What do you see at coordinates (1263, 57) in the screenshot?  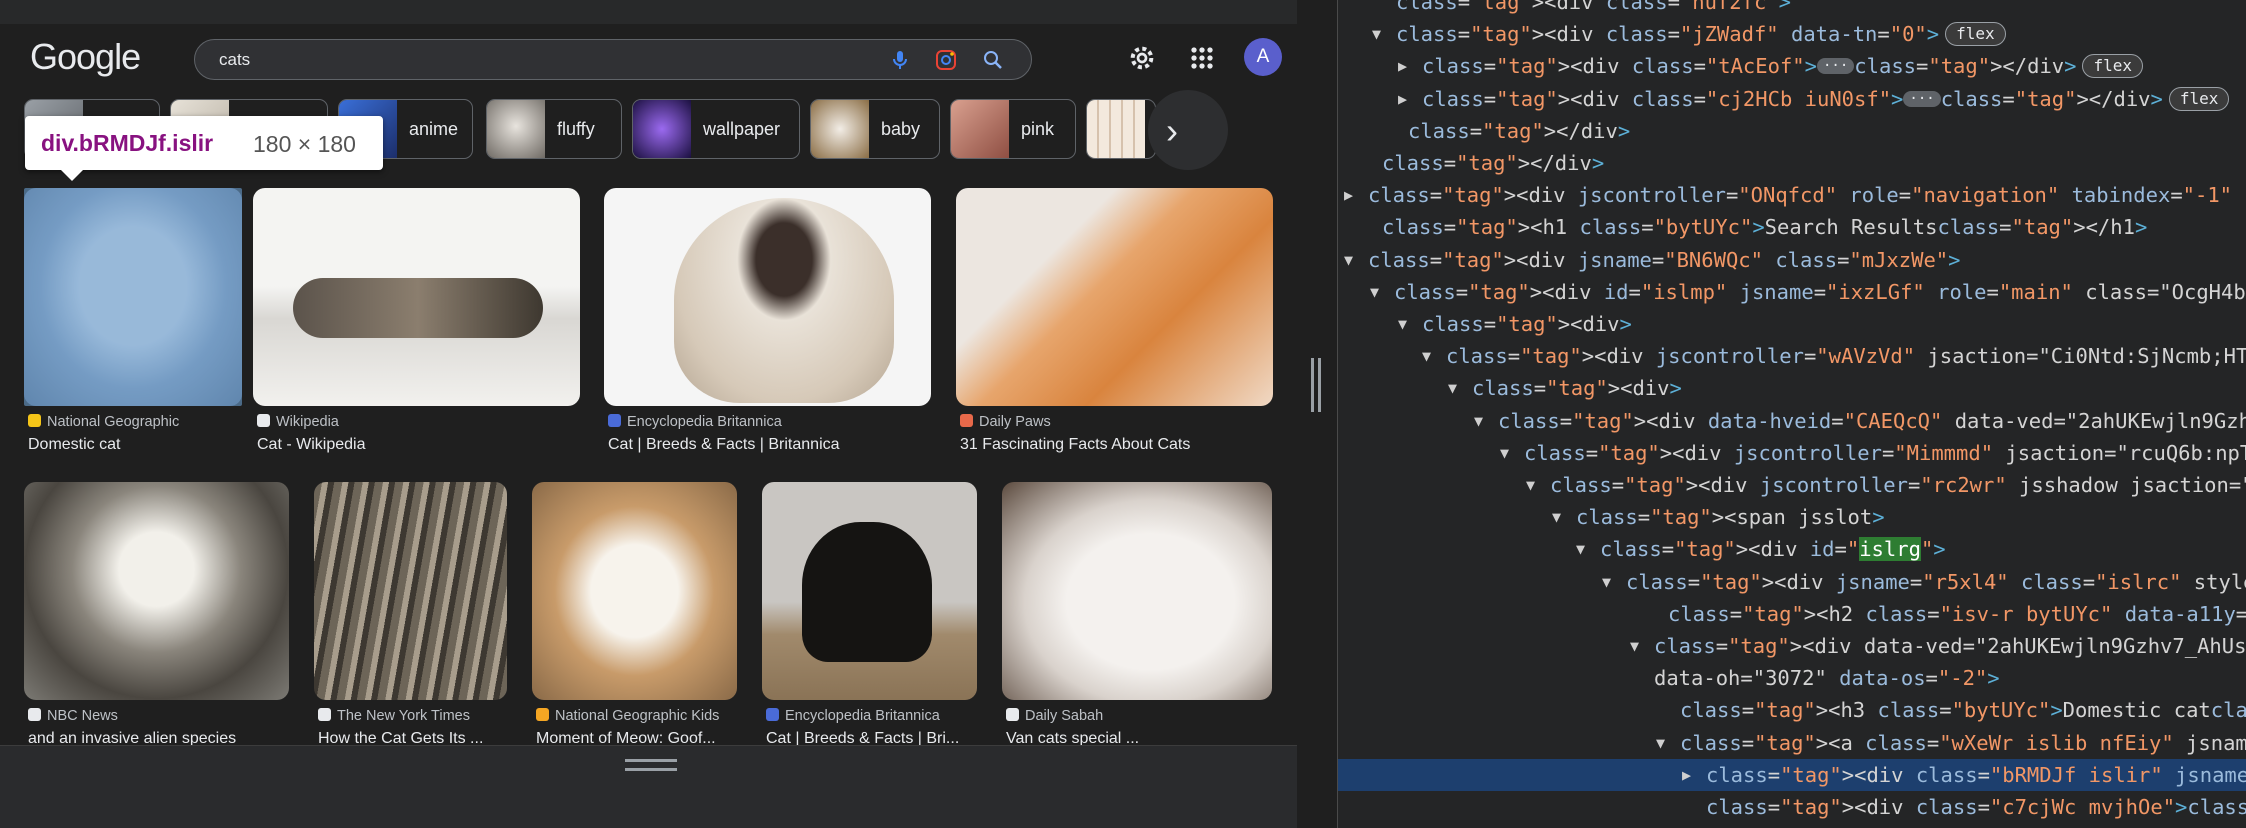 I see `account-avatar: A` at bounding box center [1263, 57].